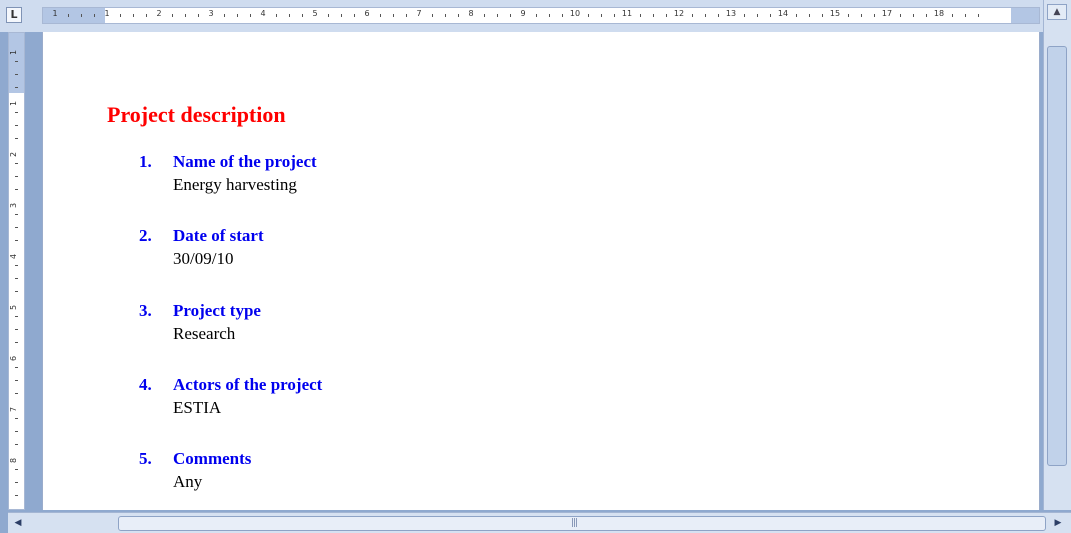  Describe the element at coordinates (196, 114) in the screenshot. I see `document-title: Project description` at that location.